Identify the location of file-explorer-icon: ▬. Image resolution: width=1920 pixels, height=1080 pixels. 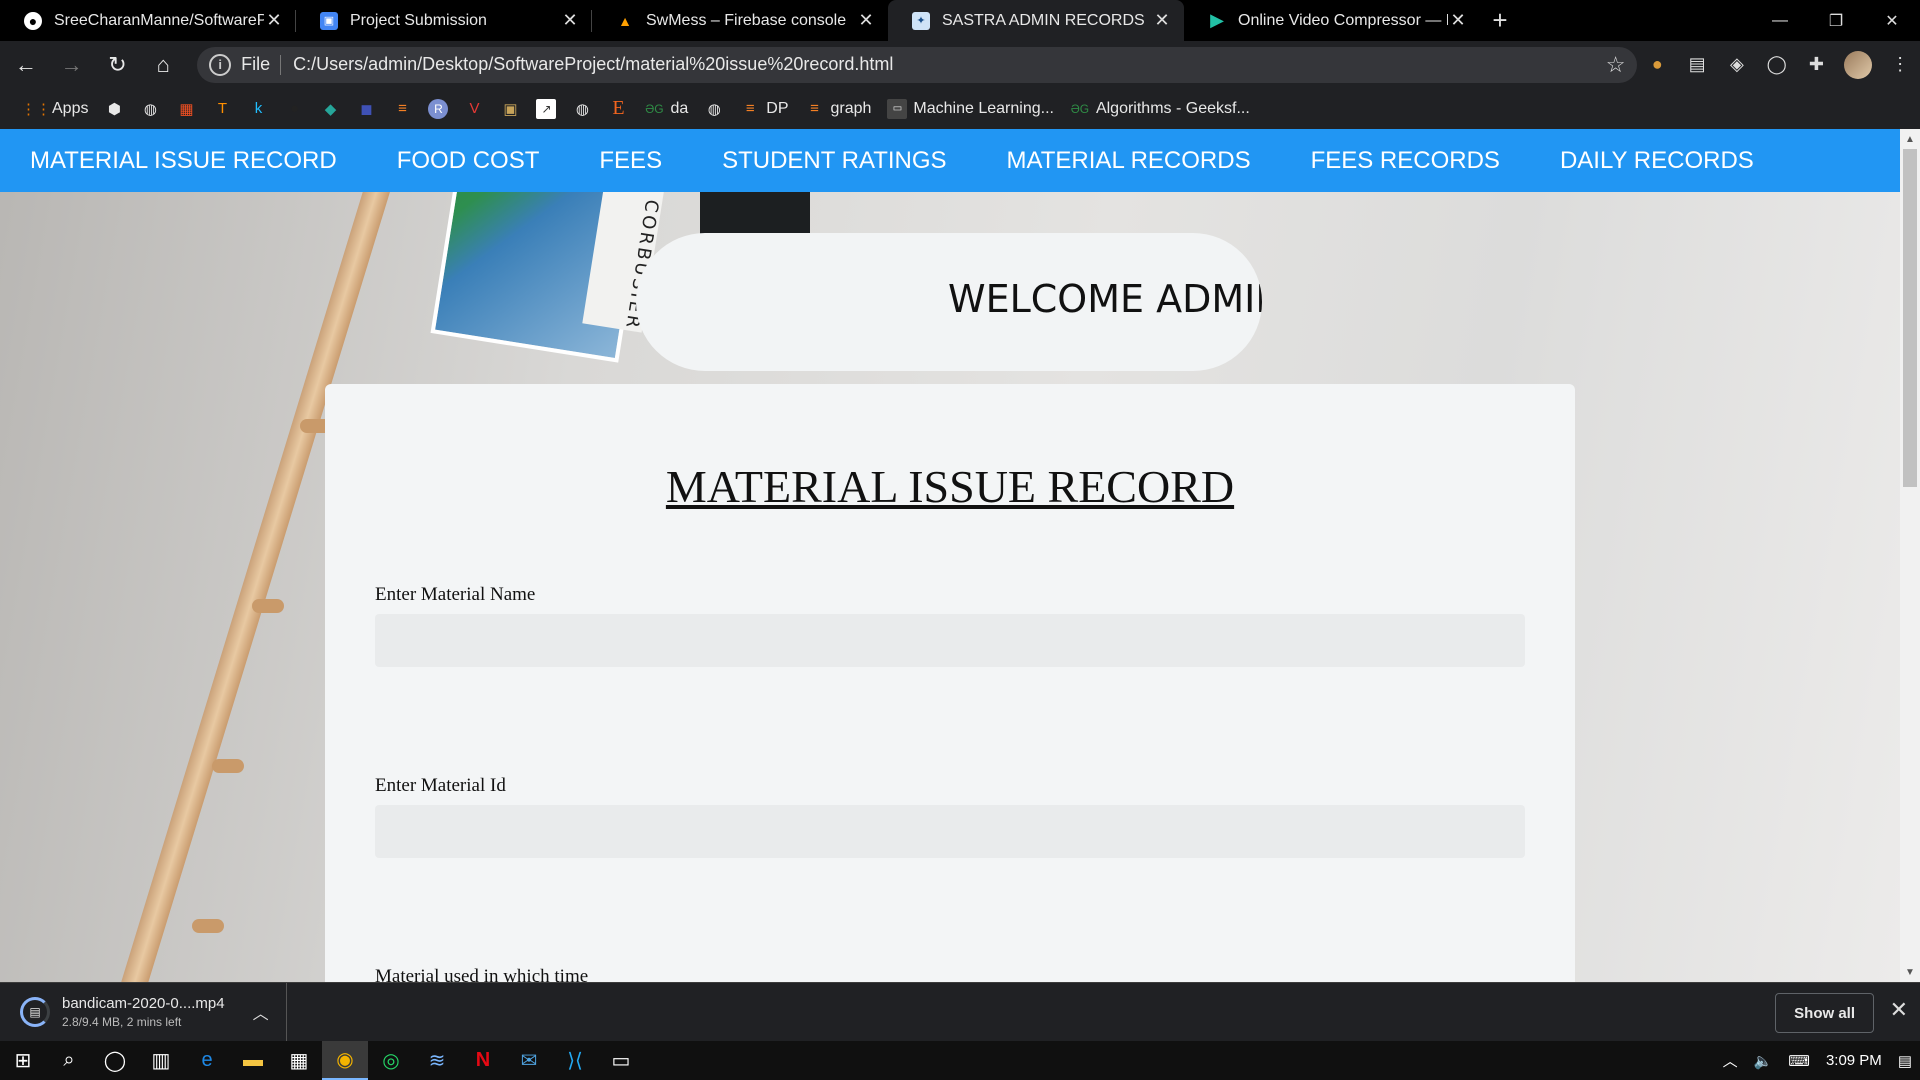
(253, 1060).